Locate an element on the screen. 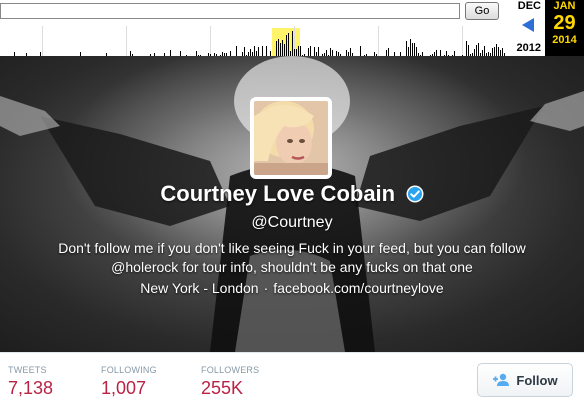 This screenshot has height=410, width=584. stat-followers: FOLLOWERS 255K is located at coordinates (230, 382).